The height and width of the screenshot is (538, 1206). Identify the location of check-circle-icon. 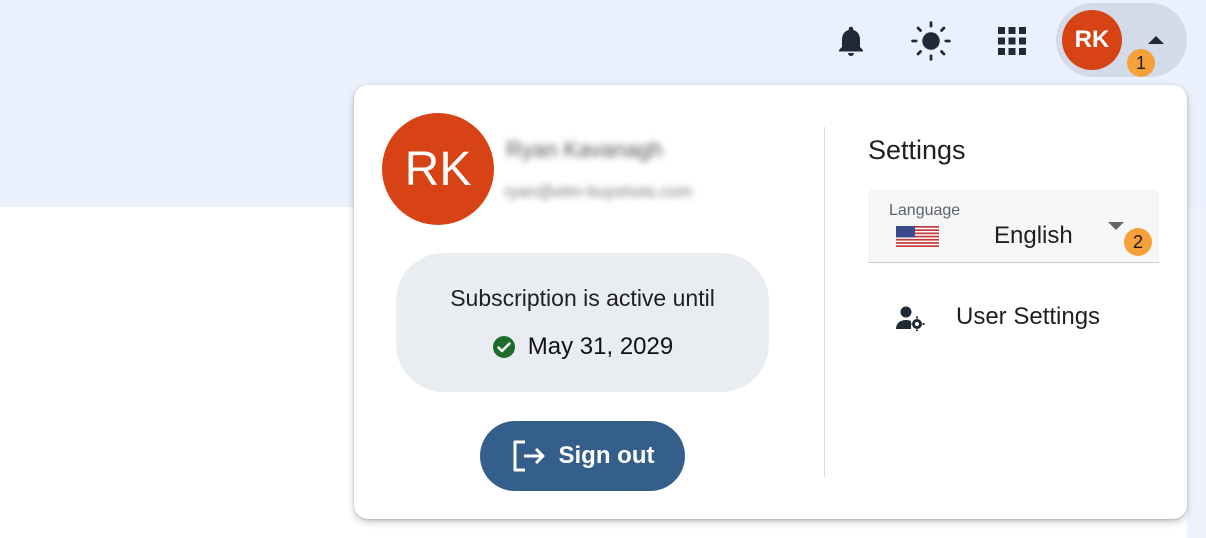
(503, 347).